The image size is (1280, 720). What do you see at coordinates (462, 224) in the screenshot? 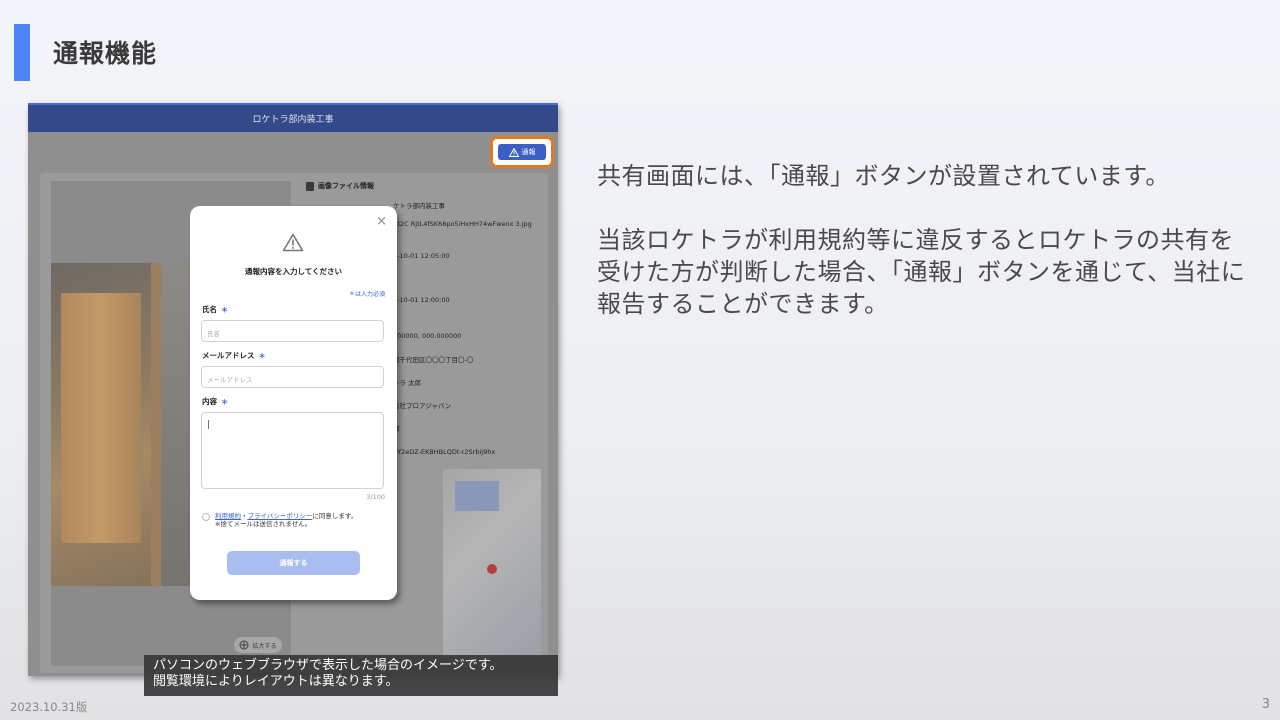
I see `info-row: Bt2C RjtL4fSK68po5iHxHH74wFwenx 3.jpg` at bounding box center [462, 224].